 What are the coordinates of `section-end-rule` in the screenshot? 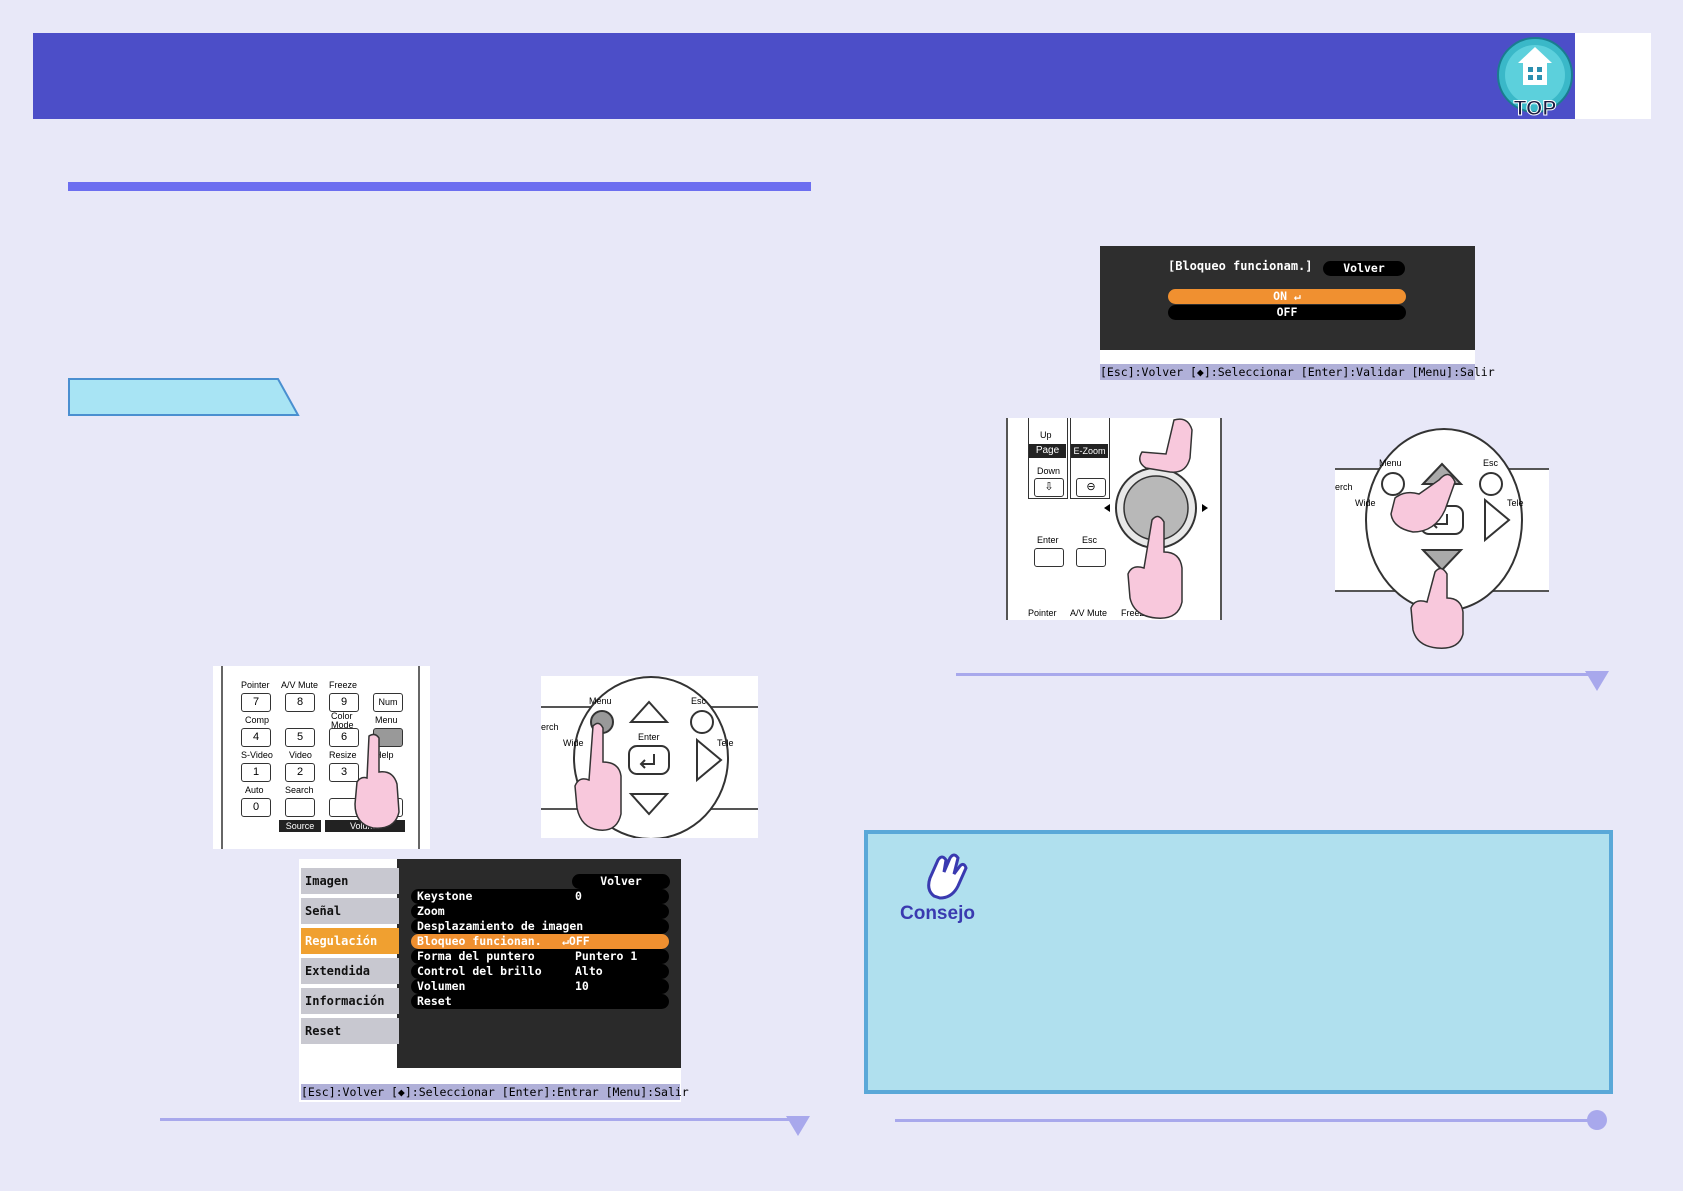 It's located at (1245, 1120).